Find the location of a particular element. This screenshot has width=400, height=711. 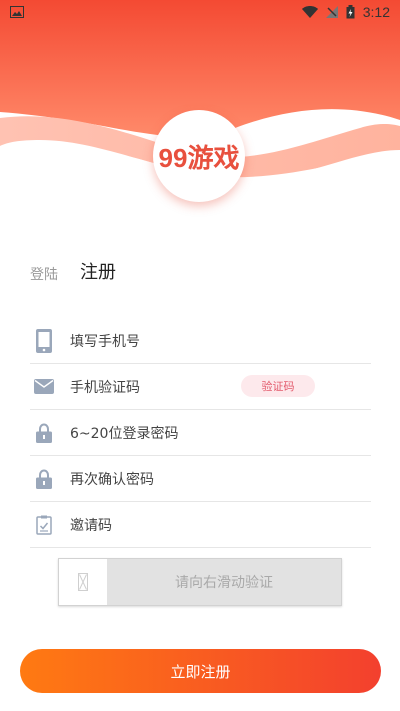

register-submit-button: 立即注册 is located at coordinates (200, 671).